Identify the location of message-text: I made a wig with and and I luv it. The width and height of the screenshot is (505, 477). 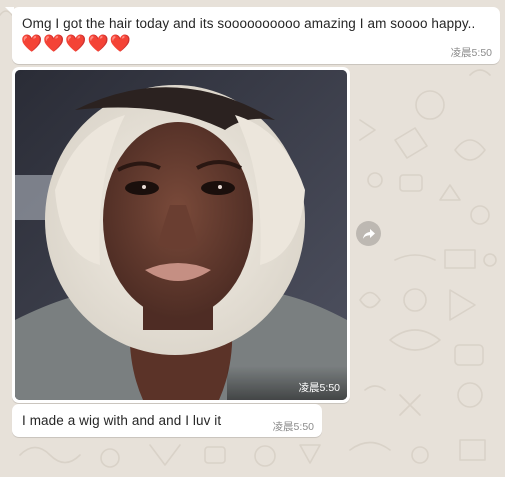
(122, 420).